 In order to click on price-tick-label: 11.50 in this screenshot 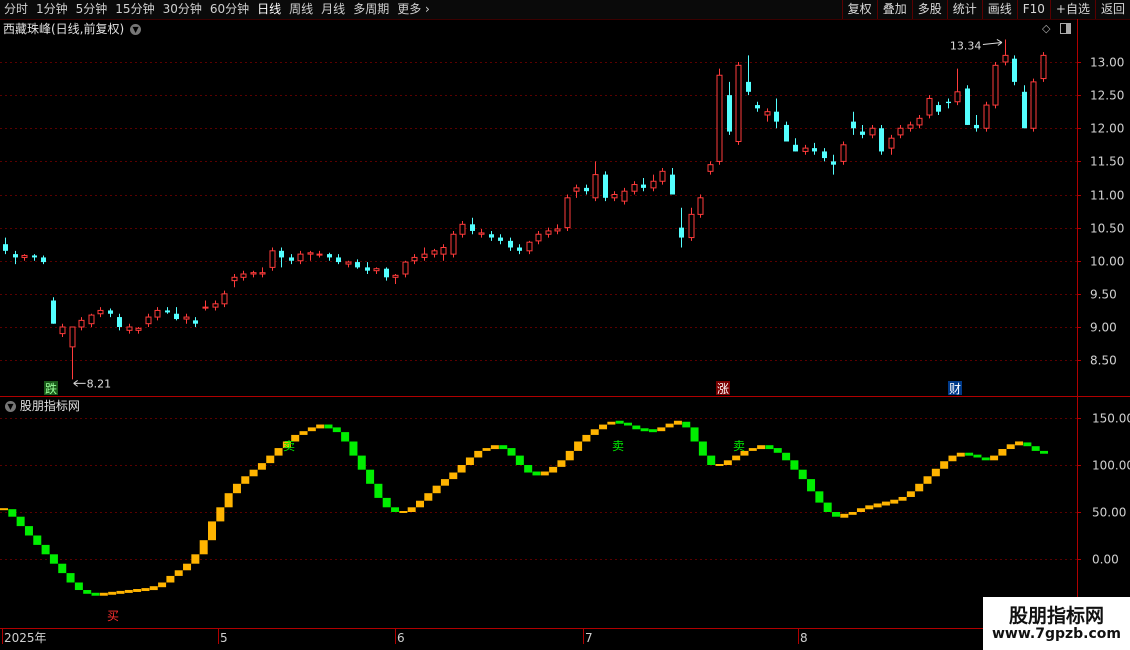, I will do `click(1107, 162)`.